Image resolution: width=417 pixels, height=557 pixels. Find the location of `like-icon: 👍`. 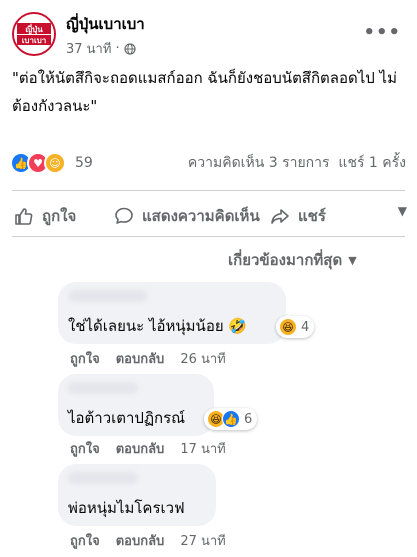

like-icon: 👍 is located at coordinates (231, 419).